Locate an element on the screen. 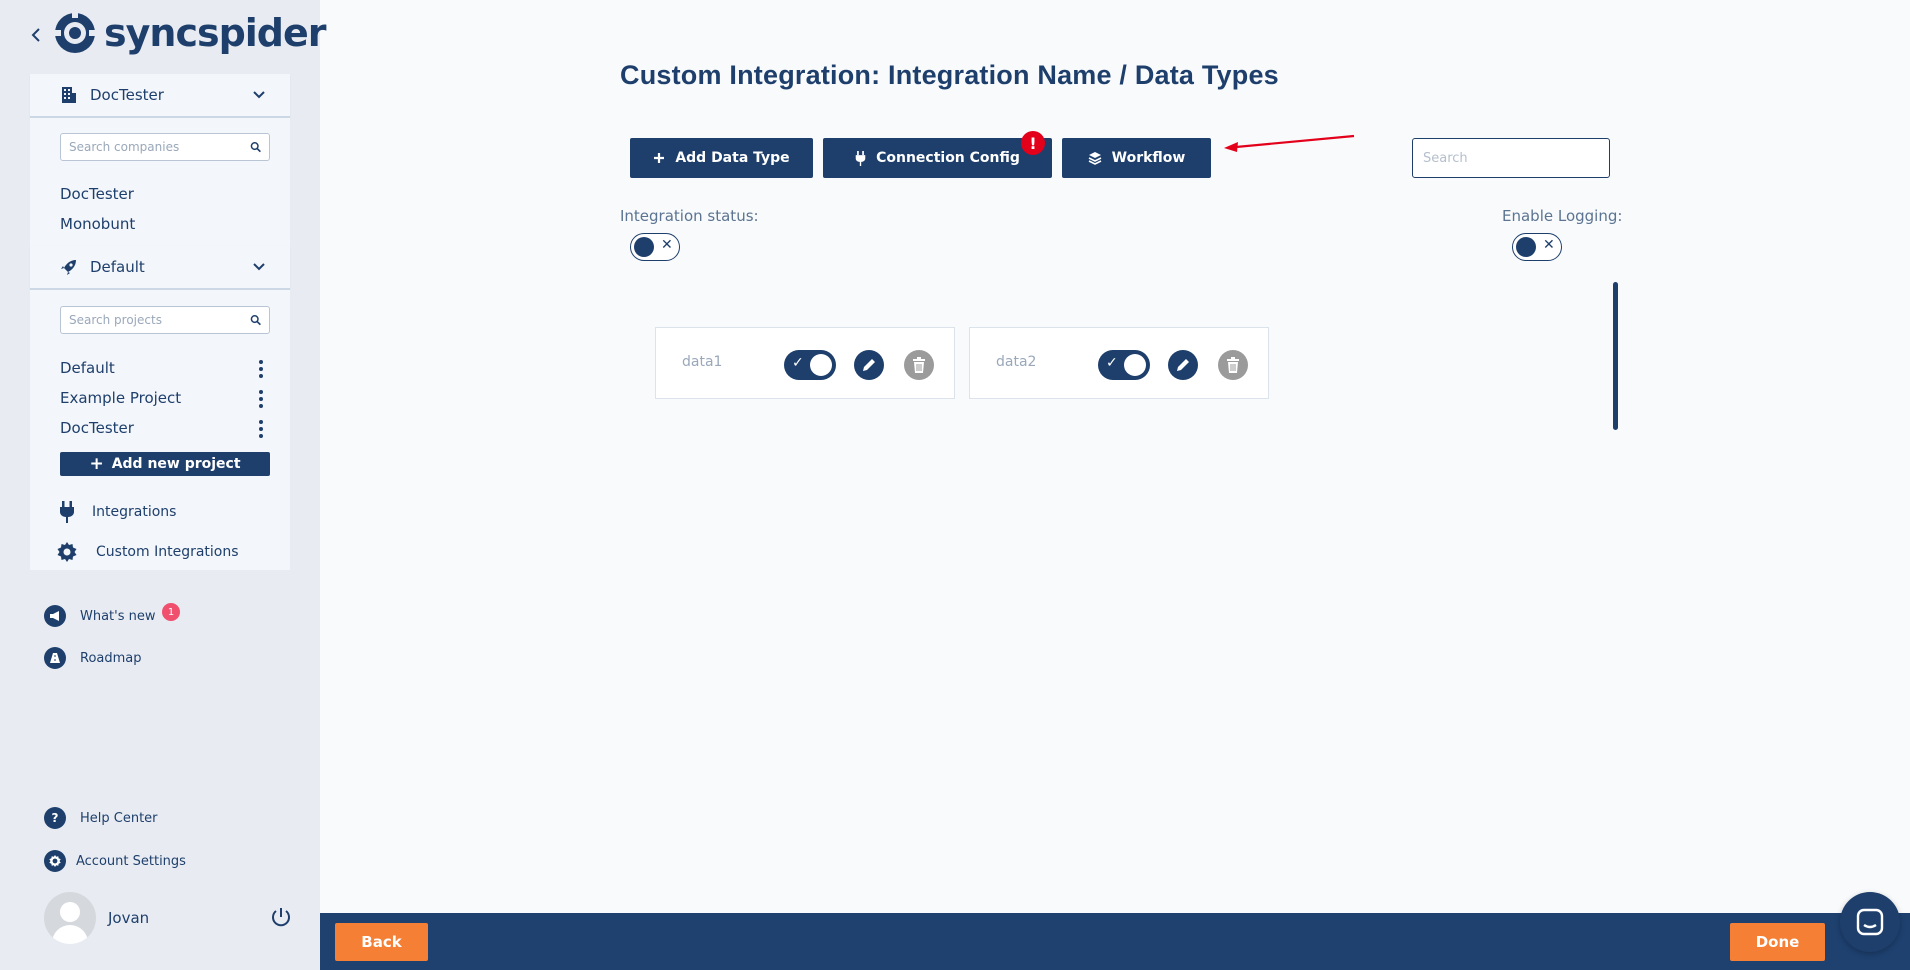 This screenshot has height=970, width=1910. project-search-input is located at coordinates (159, 320).